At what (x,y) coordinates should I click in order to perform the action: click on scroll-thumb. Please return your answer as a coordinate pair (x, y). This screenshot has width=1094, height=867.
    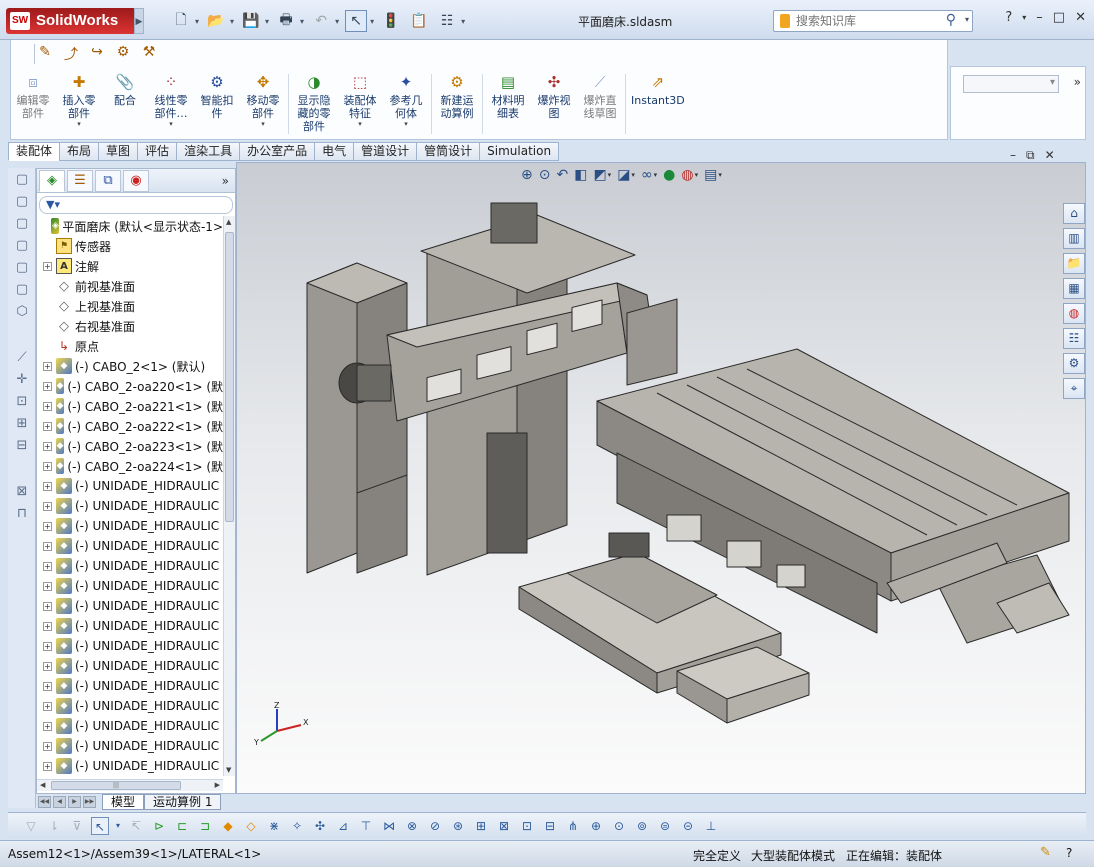
    Looking at the image, I should click on (229, 377).